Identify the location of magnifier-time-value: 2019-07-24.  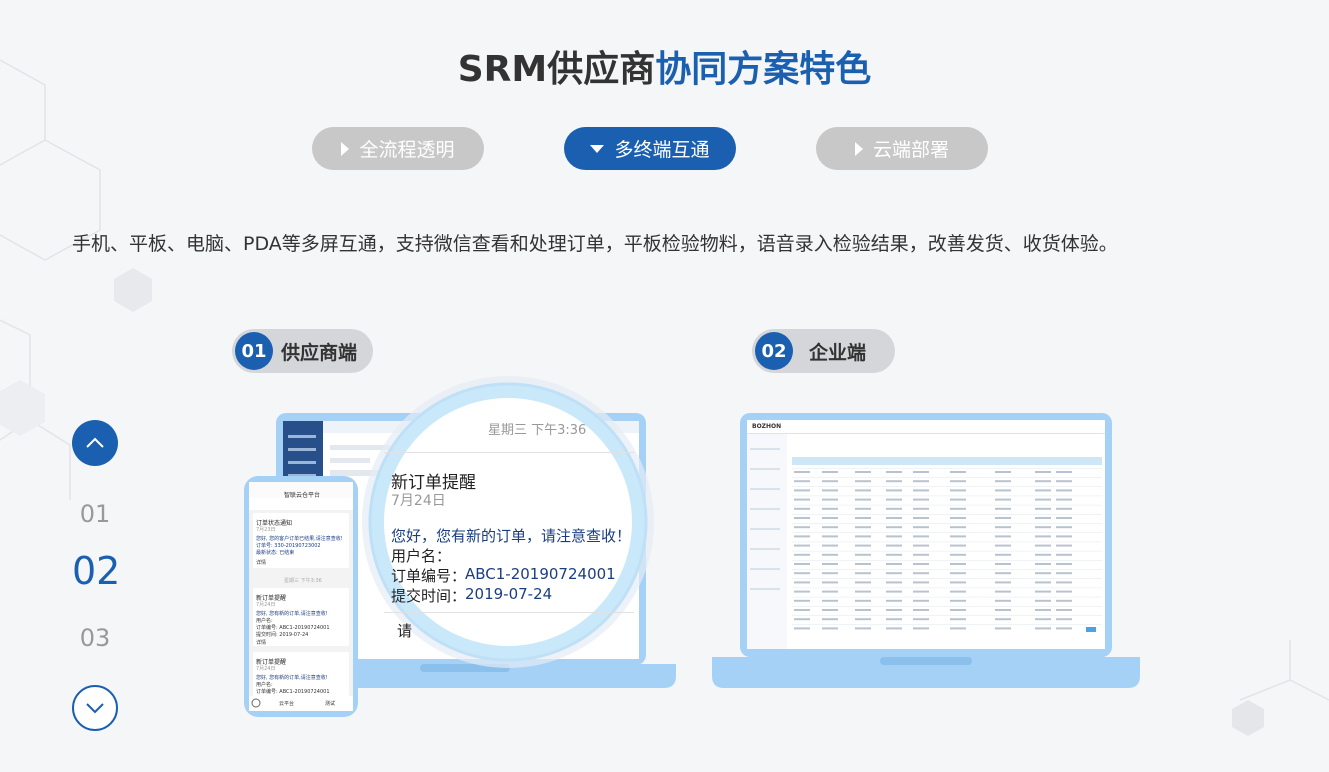
(509, 594).